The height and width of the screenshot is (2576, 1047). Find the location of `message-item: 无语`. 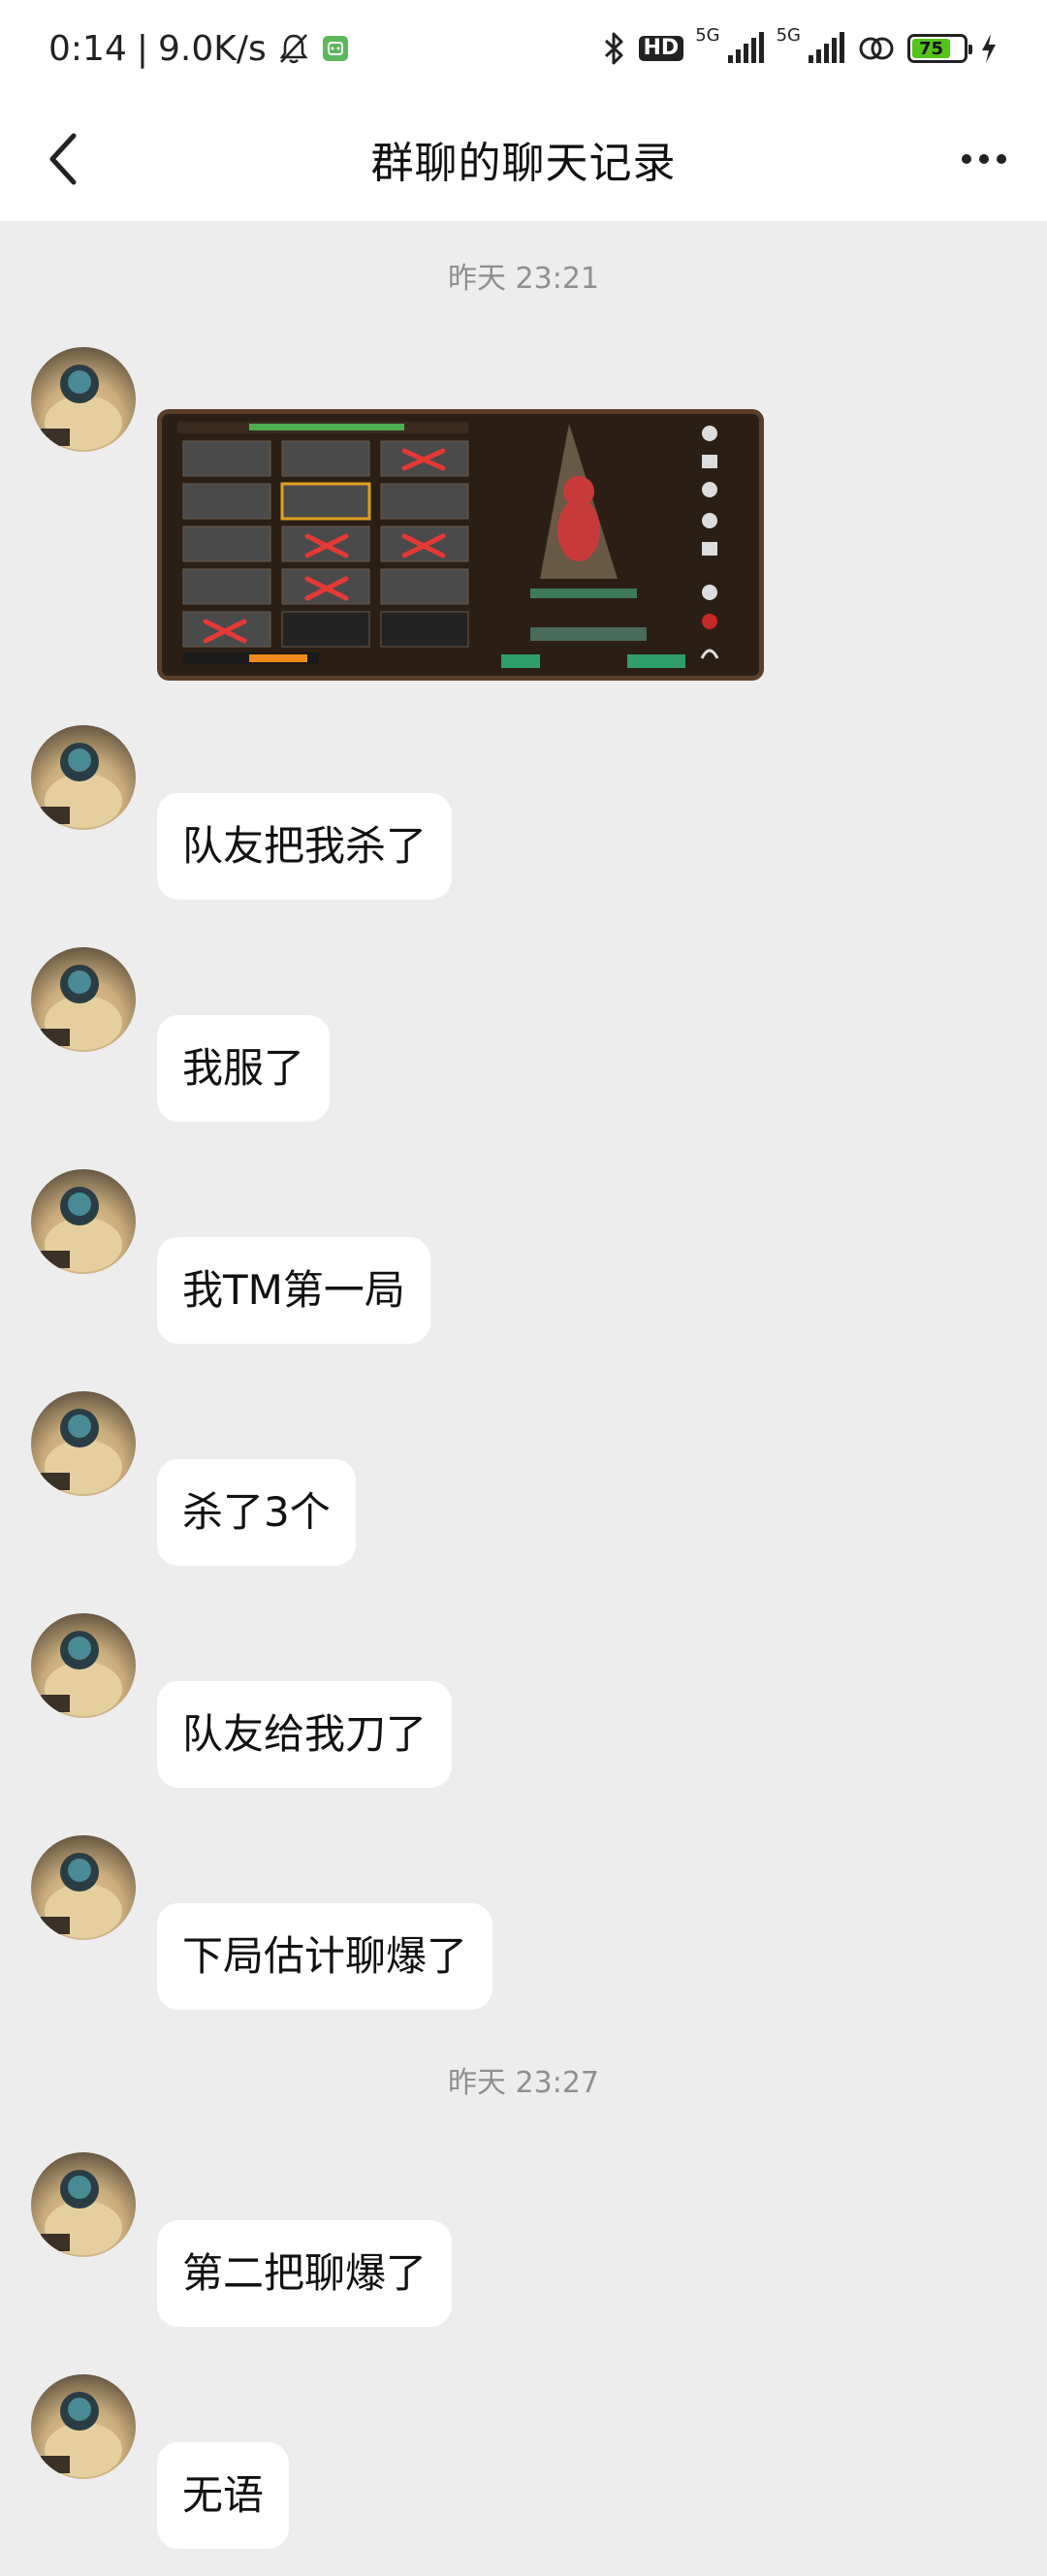

message-item: 无语 is located at coordinates (515, 2471).